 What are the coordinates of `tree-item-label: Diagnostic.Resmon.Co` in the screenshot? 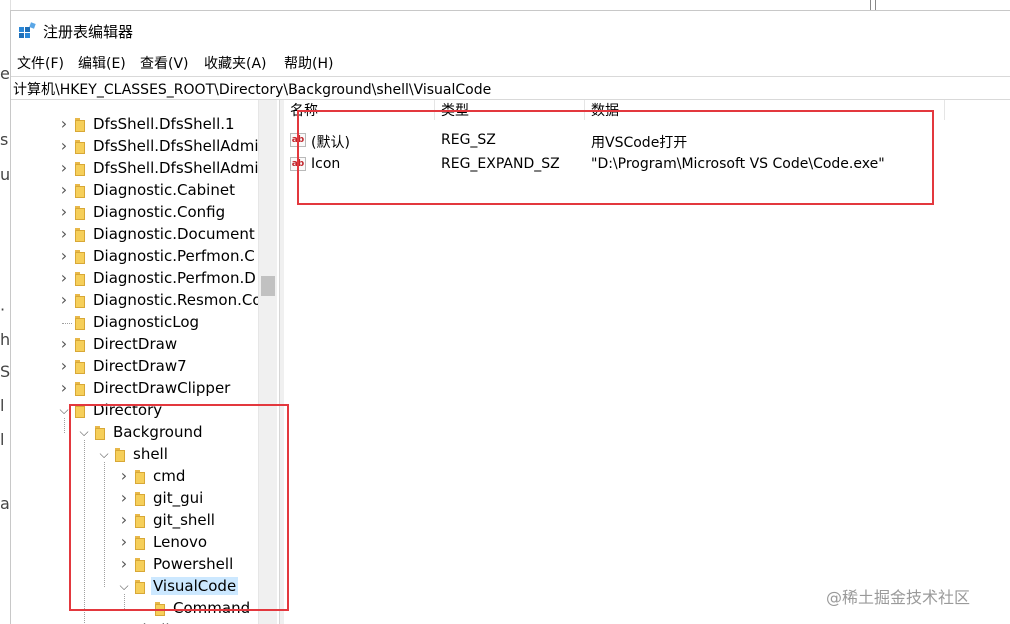 It's located at (177, 300).